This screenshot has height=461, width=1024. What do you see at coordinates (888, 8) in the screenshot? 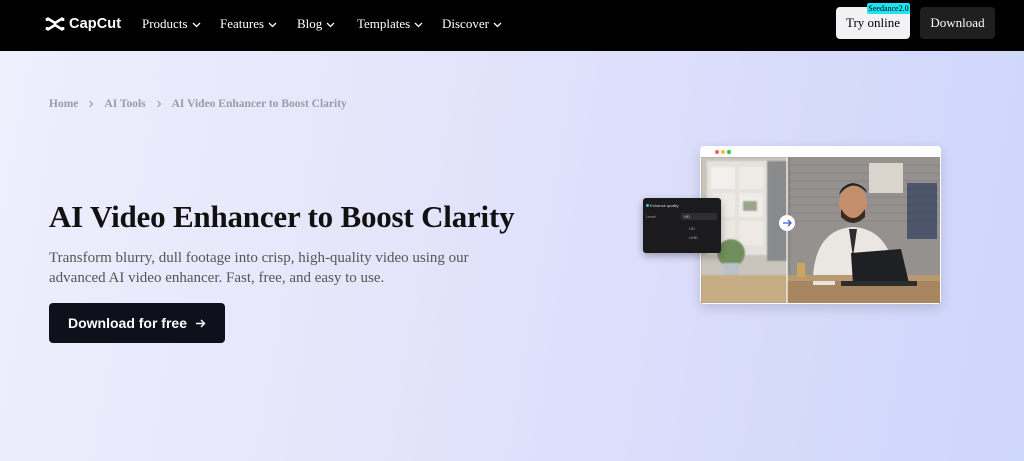
I see `seedance-badge: Seedance2.0` at bounding box center [888, 8].